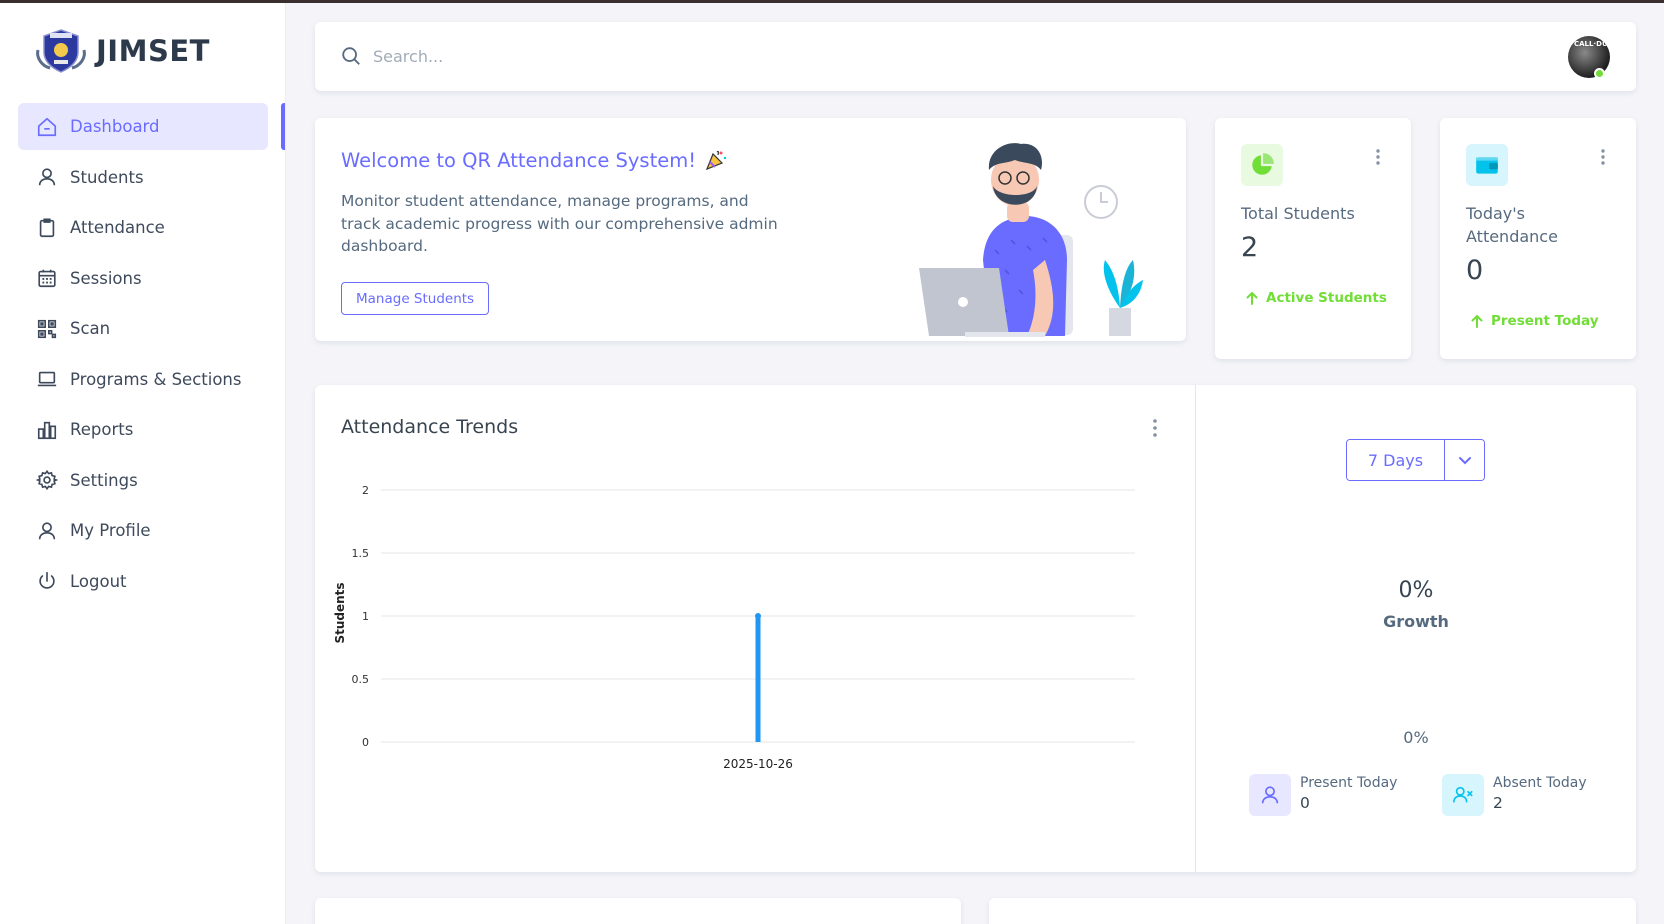 This screenshot has width=1664, height=924. I want to click on sidebar-item-attendance: Attendance, so click(143, 227).